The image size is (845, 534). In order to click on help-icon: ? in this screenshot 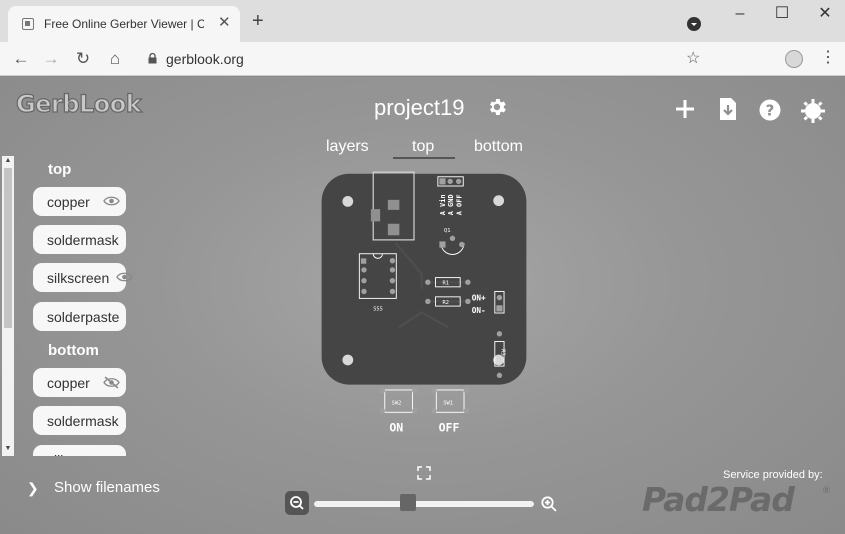, I will do `click(770, 110)`.